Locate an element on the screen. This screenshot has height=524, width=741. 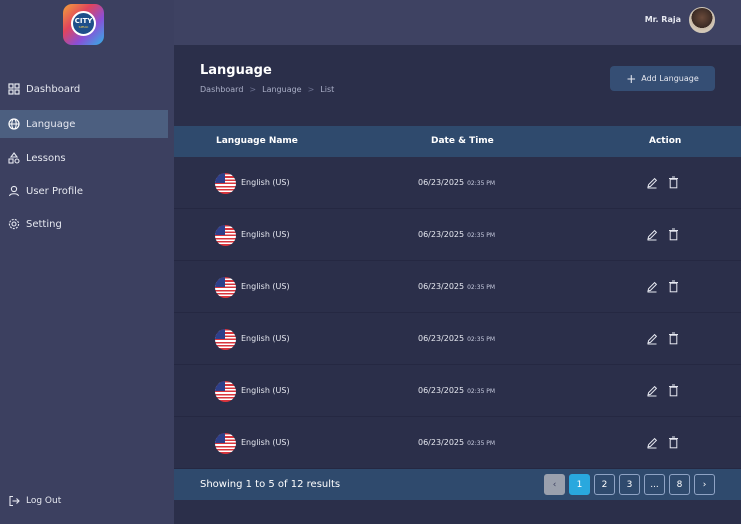
user-icon is located at coordinates (14, 191).